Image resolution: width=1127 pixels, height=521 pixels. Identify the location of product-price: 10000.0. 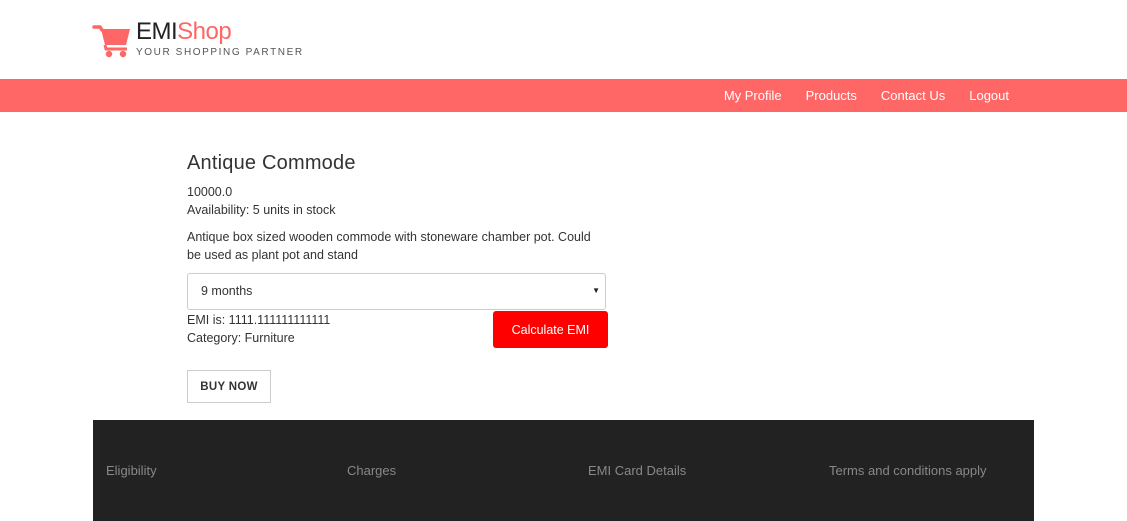
(210, 192).